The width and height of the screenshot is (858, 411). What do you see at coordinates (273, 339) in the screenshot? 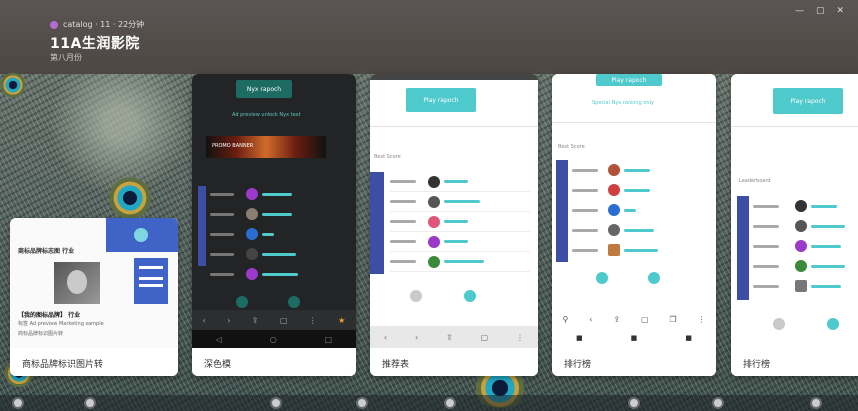
I see `nav-home-icon: ○` at bounding box center [273, 339].